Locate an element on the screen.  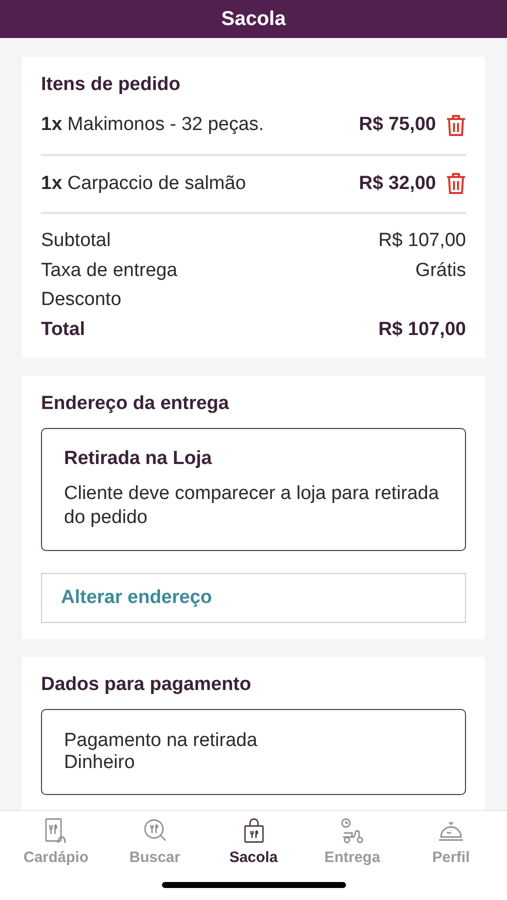
tab: Cardápio is located at coordinates (56, 843).